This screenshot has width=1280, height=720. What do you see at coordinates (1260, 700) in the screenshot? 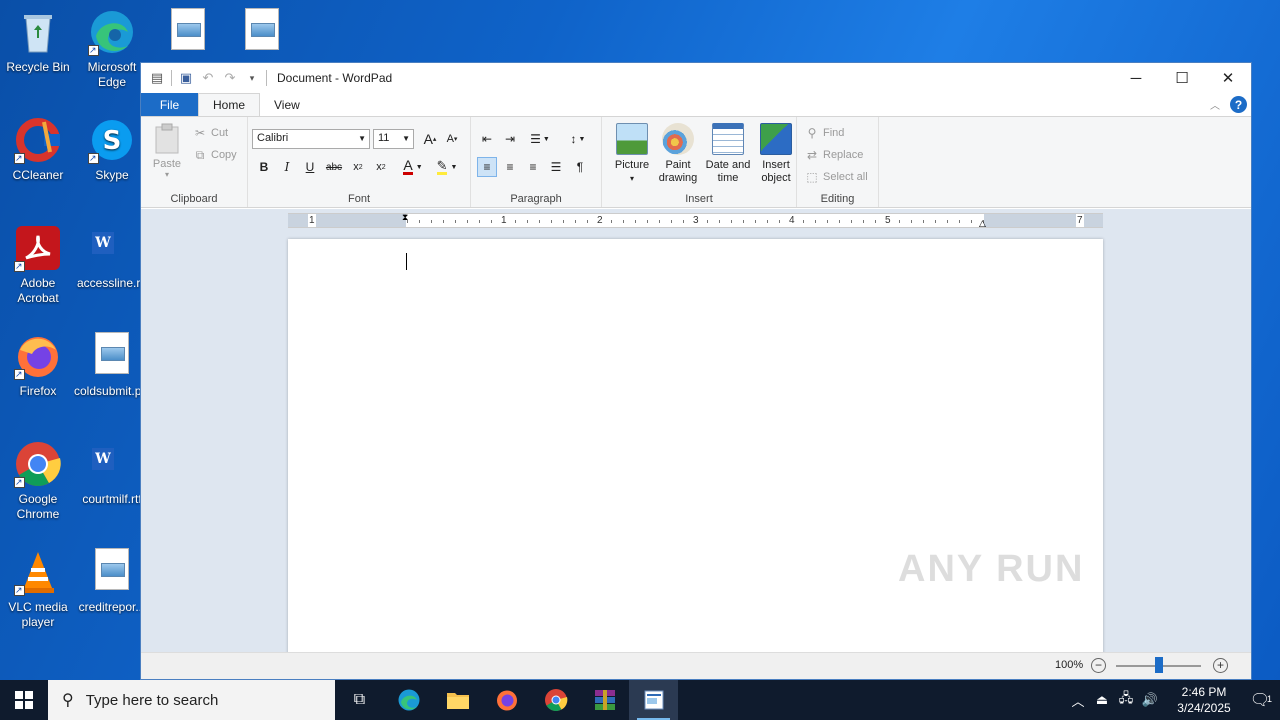
I see `notification-center-button: 🗨 1` at bounding box center [1260, 700].